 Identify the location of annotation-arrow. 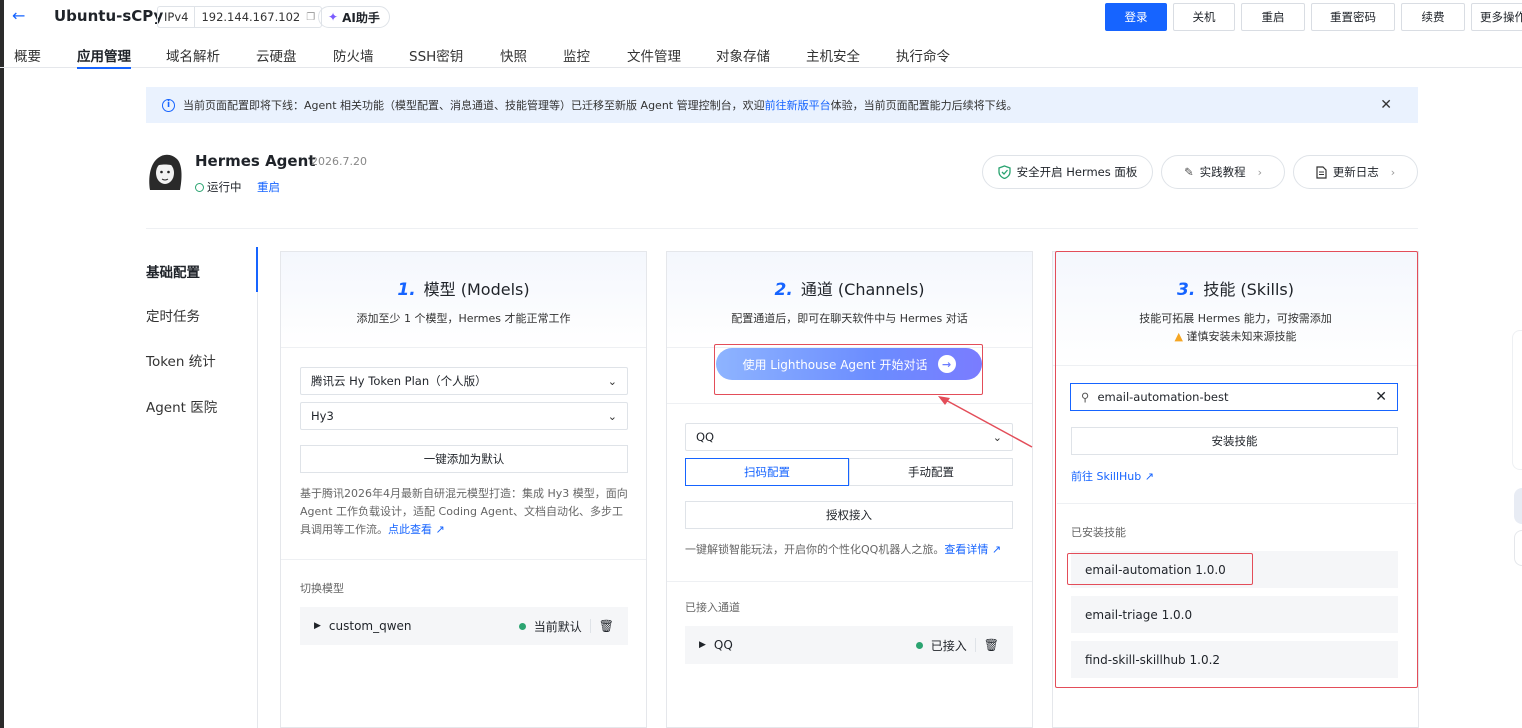
(985, 422).